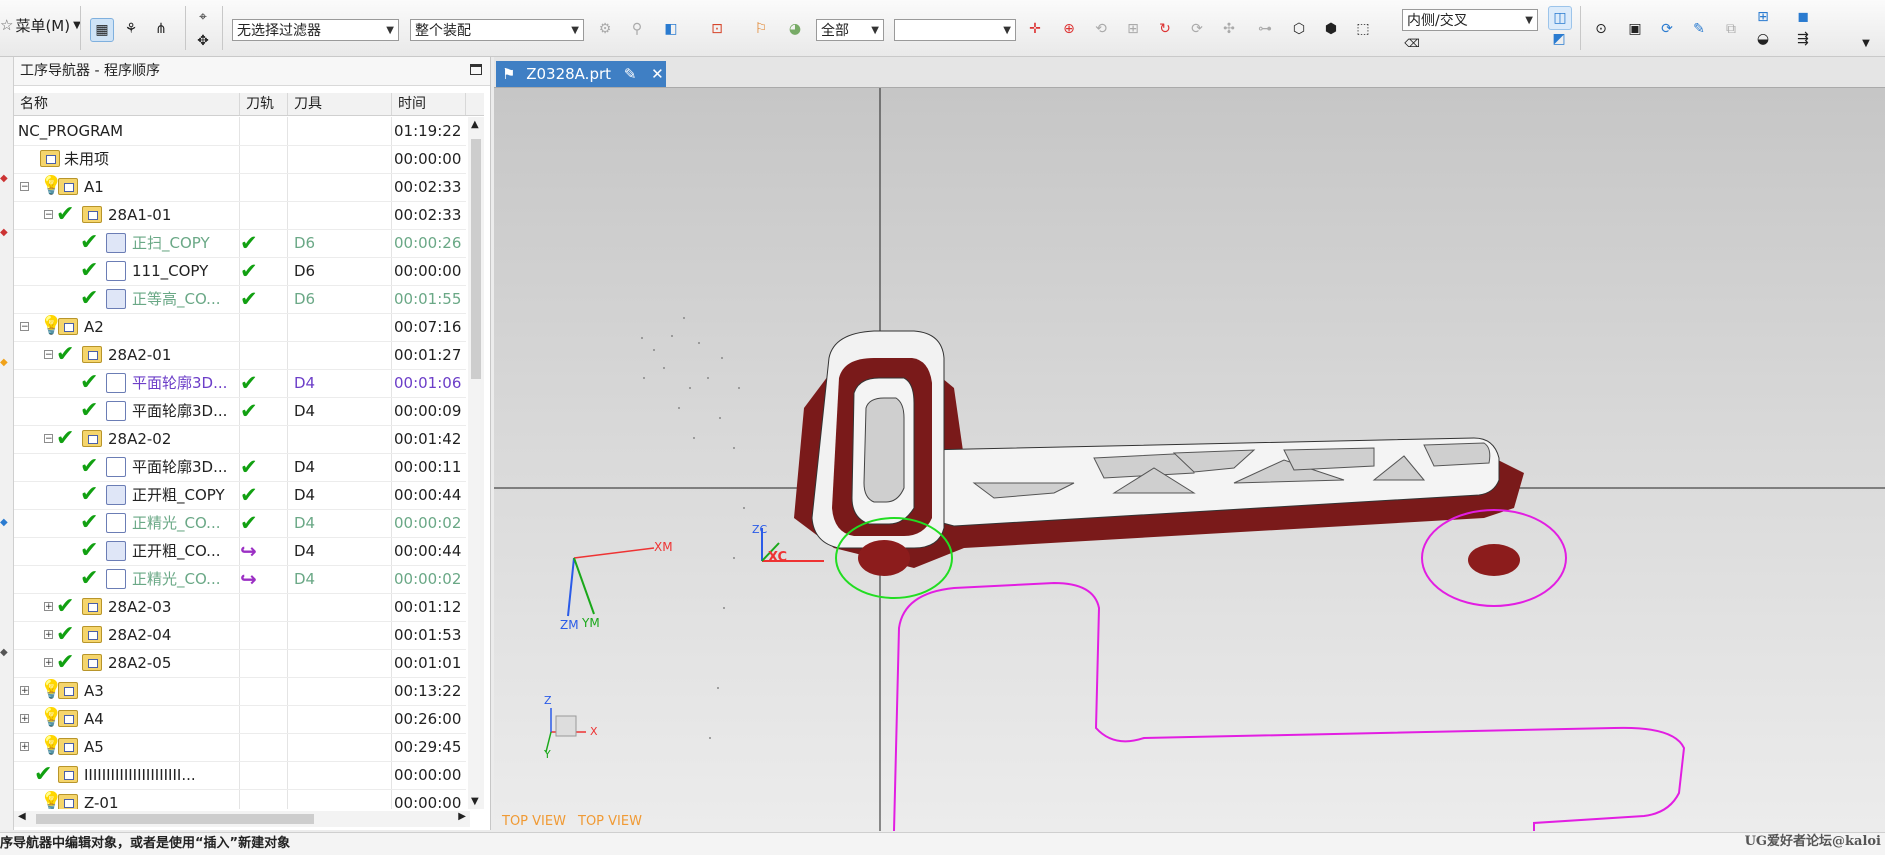  I want to click on rotate-icon: ⟳, so click(1667, 29).